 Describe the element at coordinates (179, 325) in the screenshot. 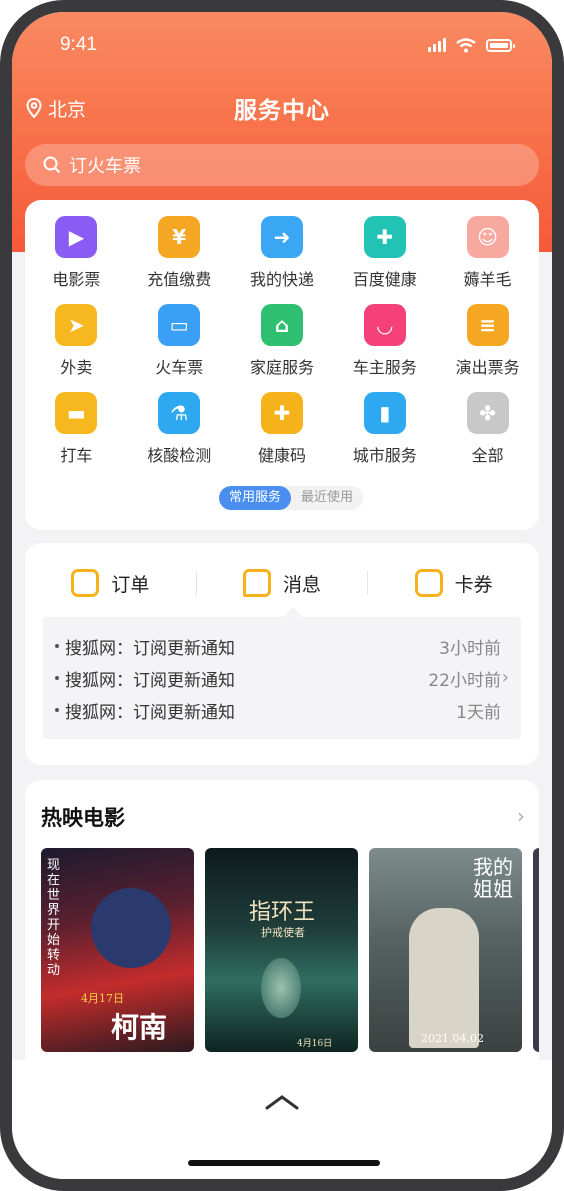

I see `train-icon: ▭` at that location.